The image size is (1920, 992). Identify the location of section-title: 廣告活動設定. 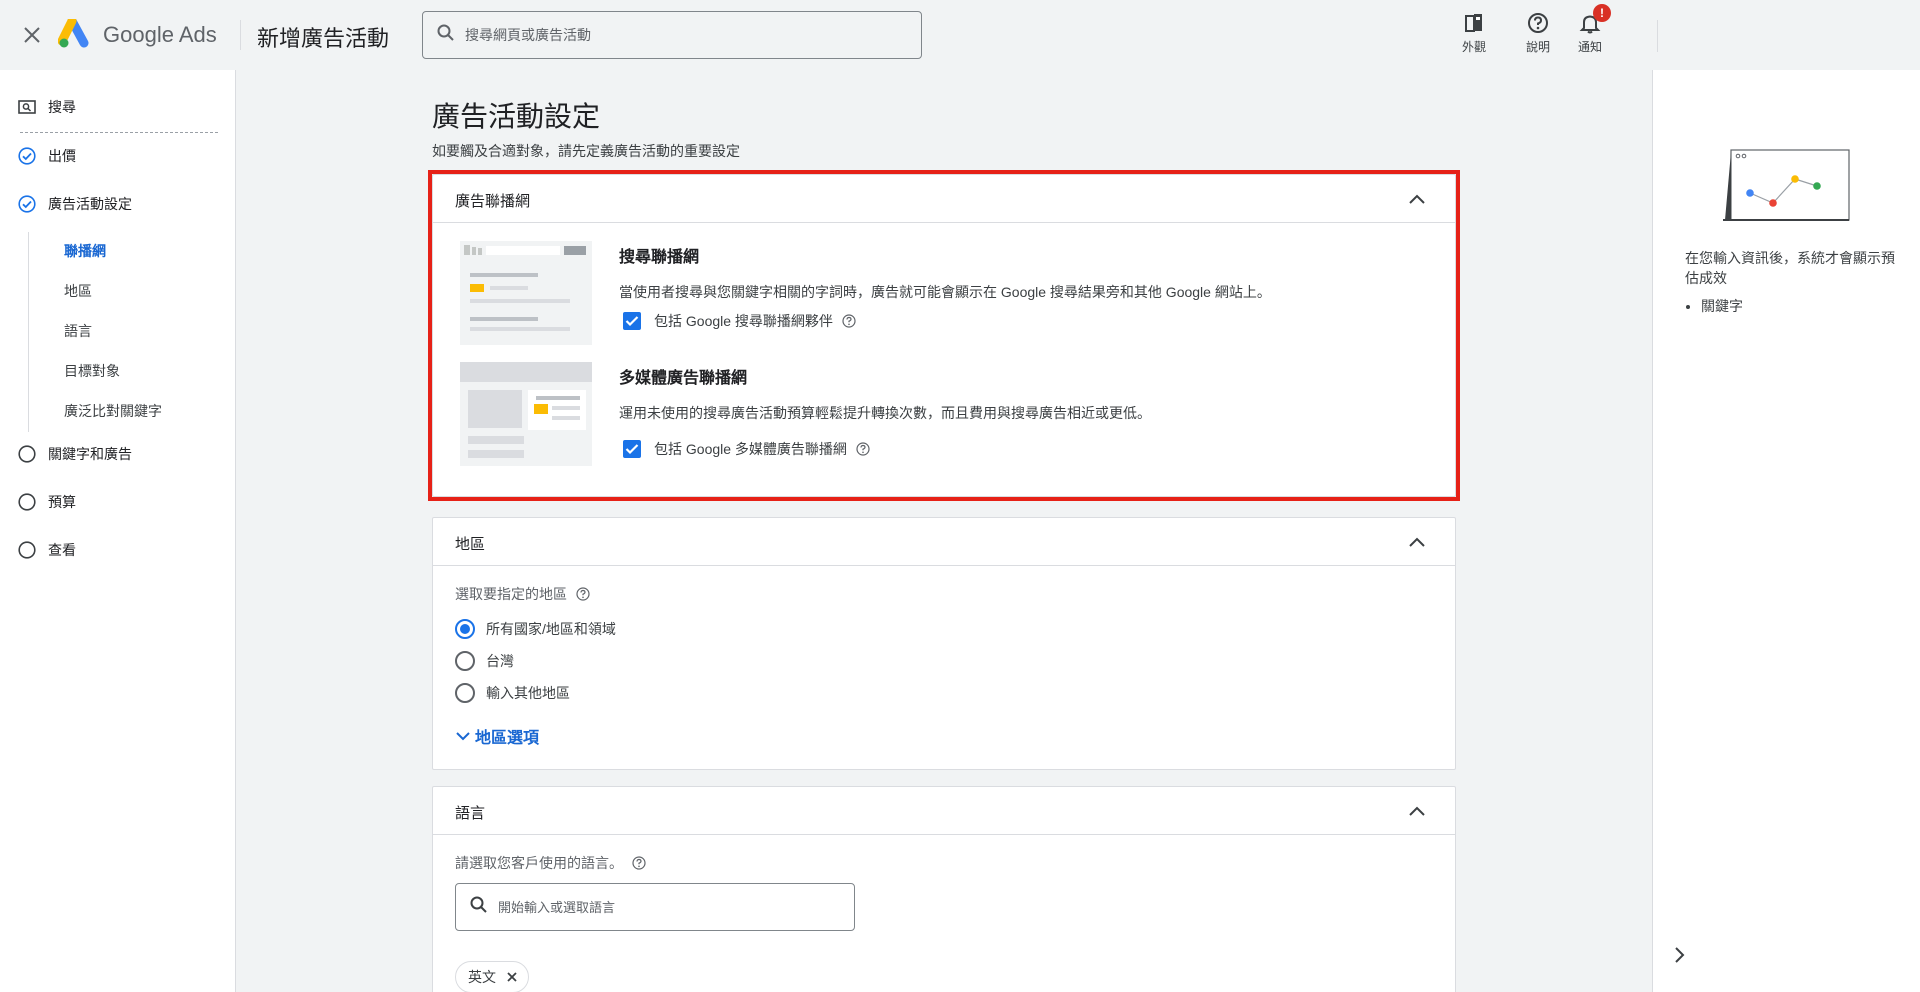
(516, 116).